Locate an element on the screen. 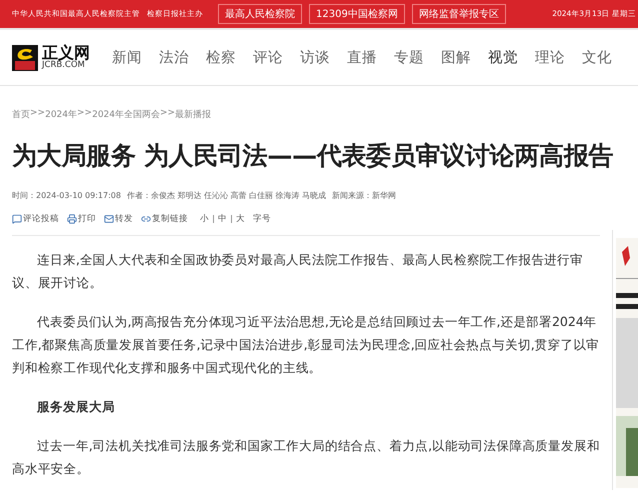 This screenshot has width=638, height=500. envelope-icon is located at coordinates (109, 219).